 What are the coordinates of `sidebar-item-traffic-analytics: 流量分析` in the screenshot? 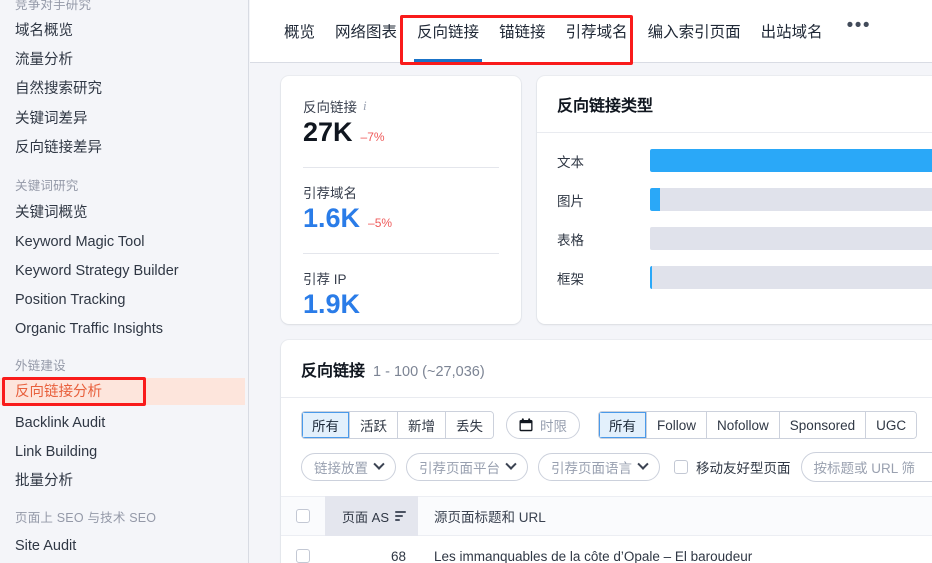 It's located at (36, 60).